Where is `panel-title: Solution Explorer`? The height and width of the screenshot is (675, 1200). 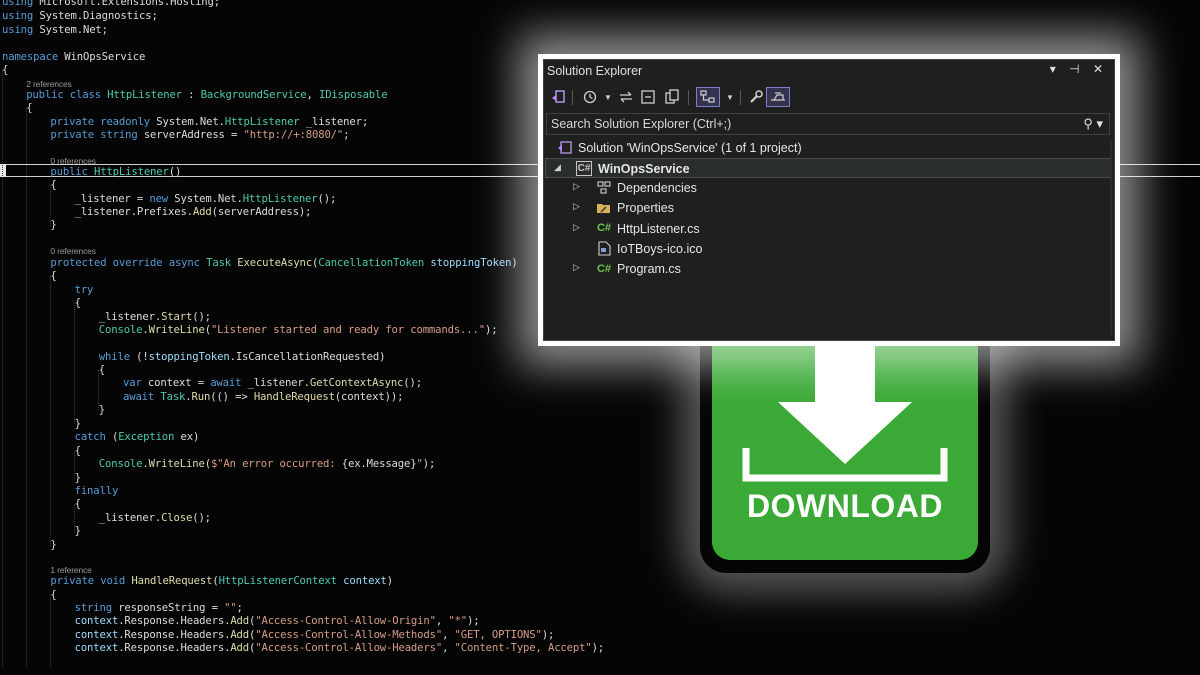
panel-title: Solution Explorer is located at coordinates (595, 71).